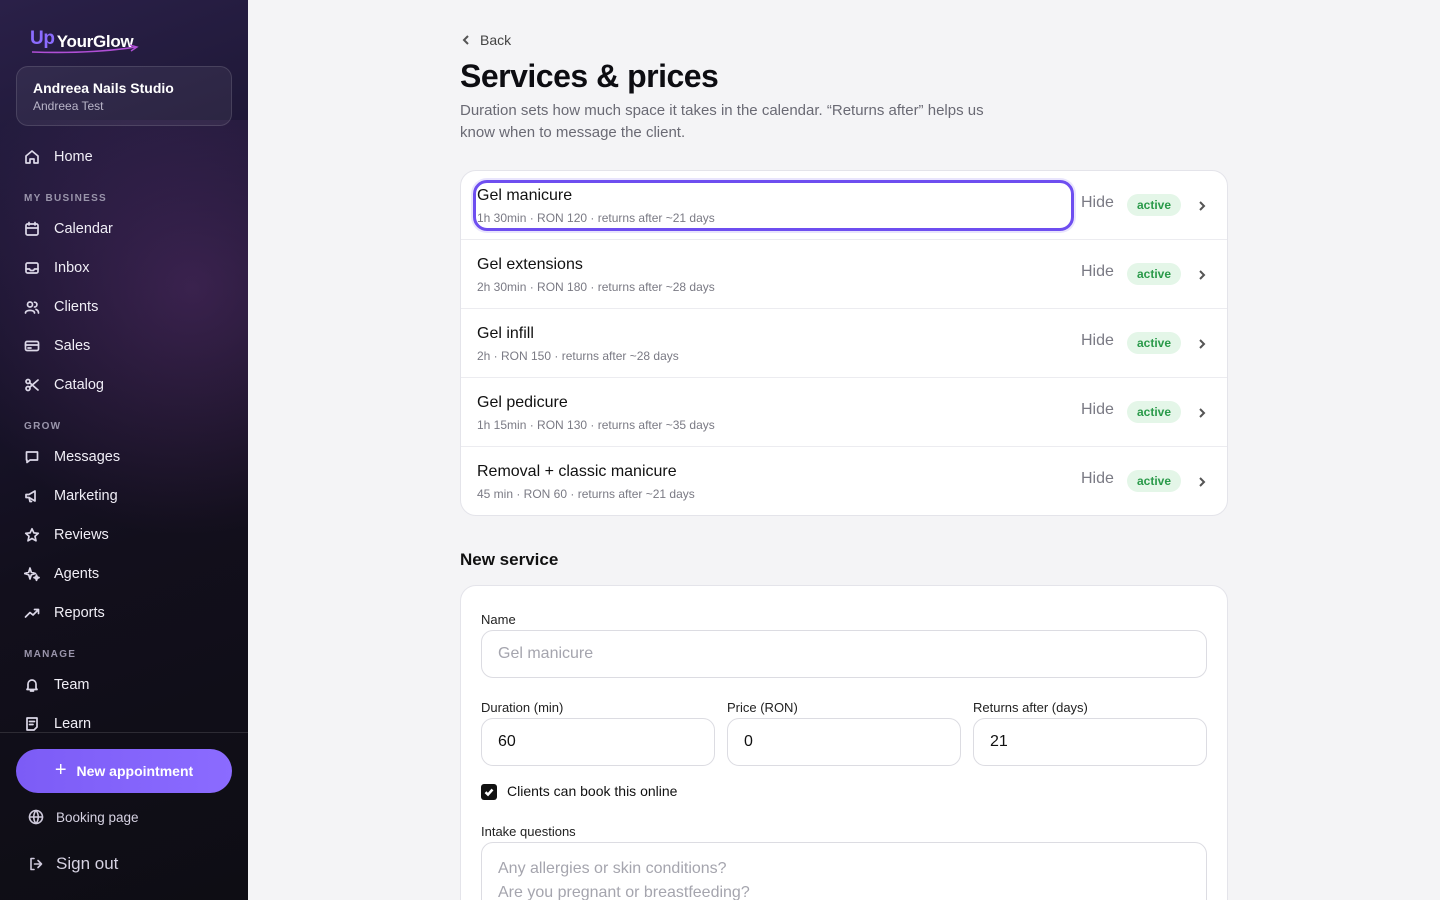 The height and width of the screenshot is (900, 1440). I want to click on duration-input, so click(598, 742).